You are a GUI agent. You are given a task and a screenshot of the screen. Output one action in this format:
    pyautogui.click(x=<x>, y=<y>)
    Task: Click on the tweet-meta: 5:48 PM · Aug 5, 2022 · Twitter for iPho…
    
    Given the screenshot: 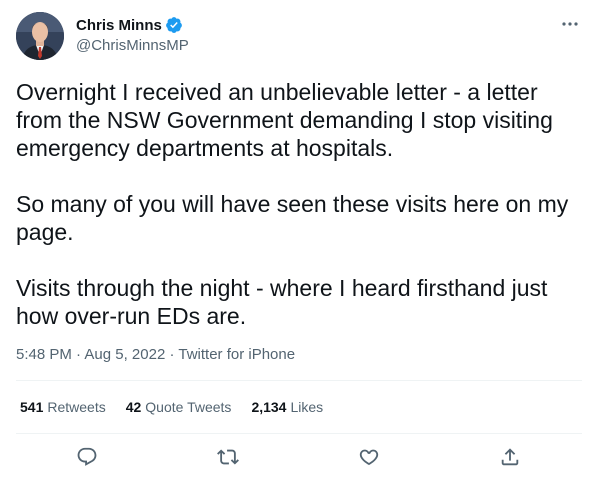 What is the action you would take?
    pyautogui.click(x=155, y=354)
    